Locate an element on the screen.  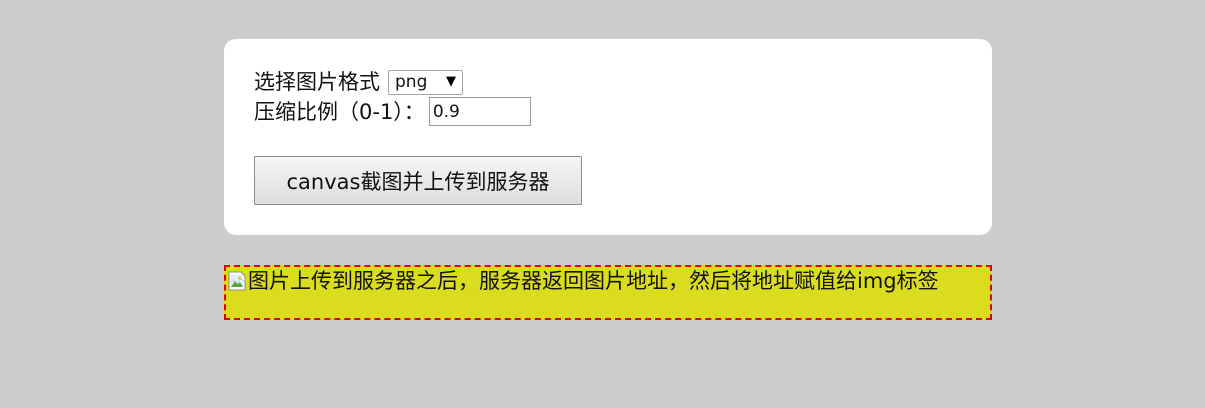
ratio-row: 压缩比例（0-1）： is located at coordinates (392, 111).